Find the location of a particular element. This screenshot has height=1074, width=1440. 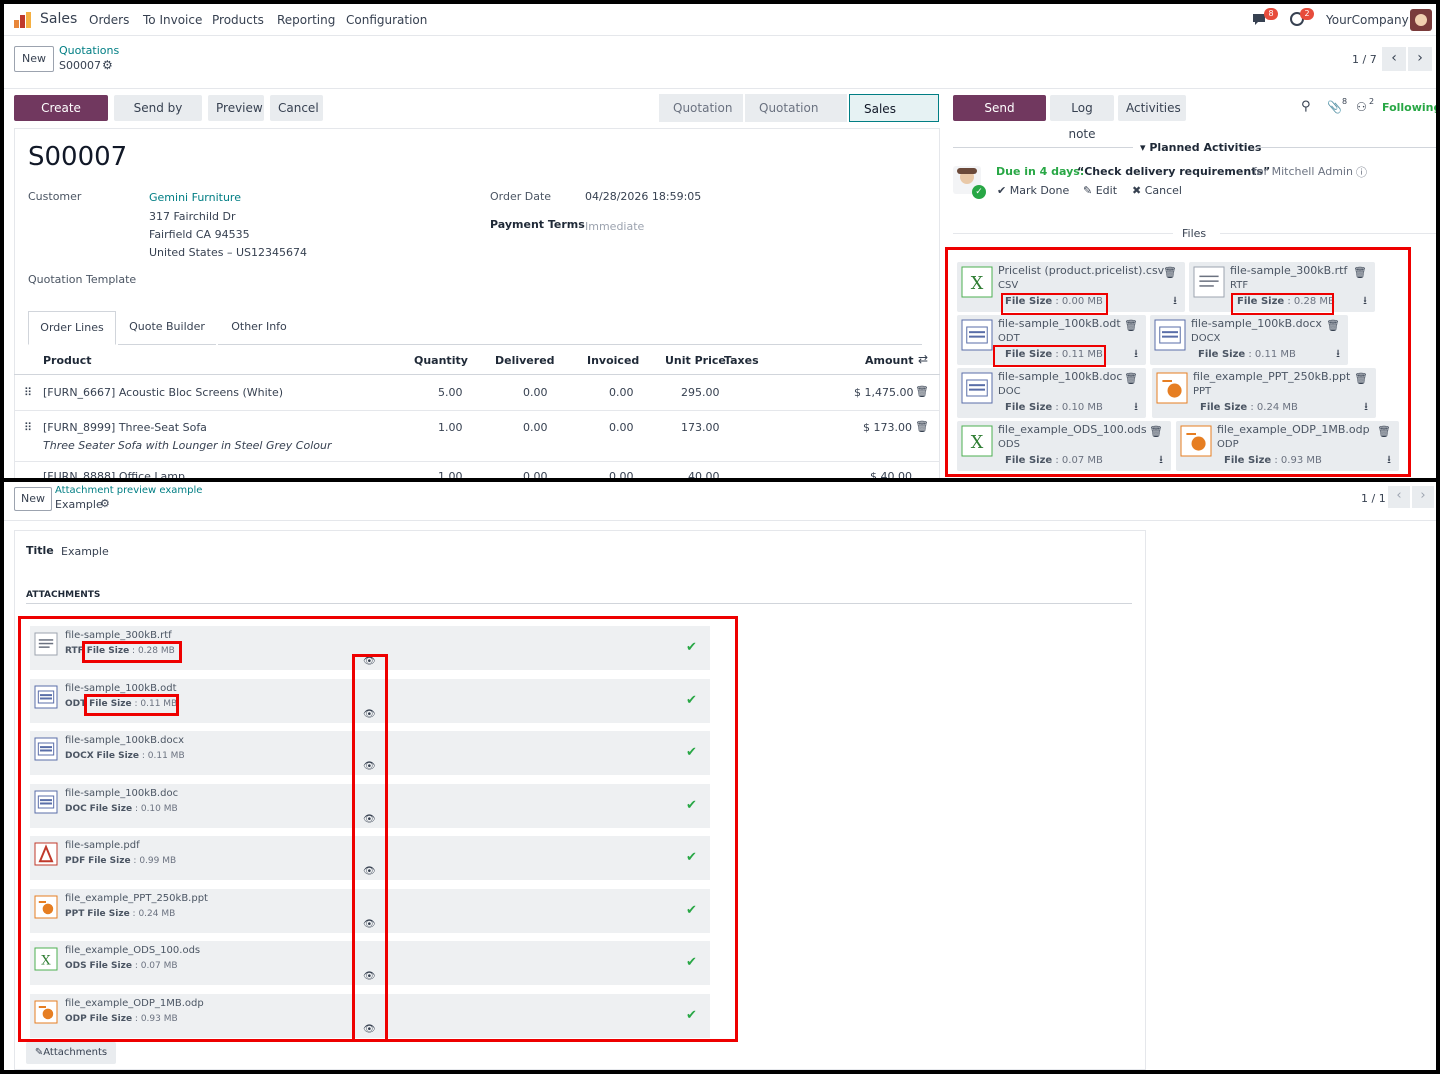

customer-label: Customer is located at coordinates (55, 196).